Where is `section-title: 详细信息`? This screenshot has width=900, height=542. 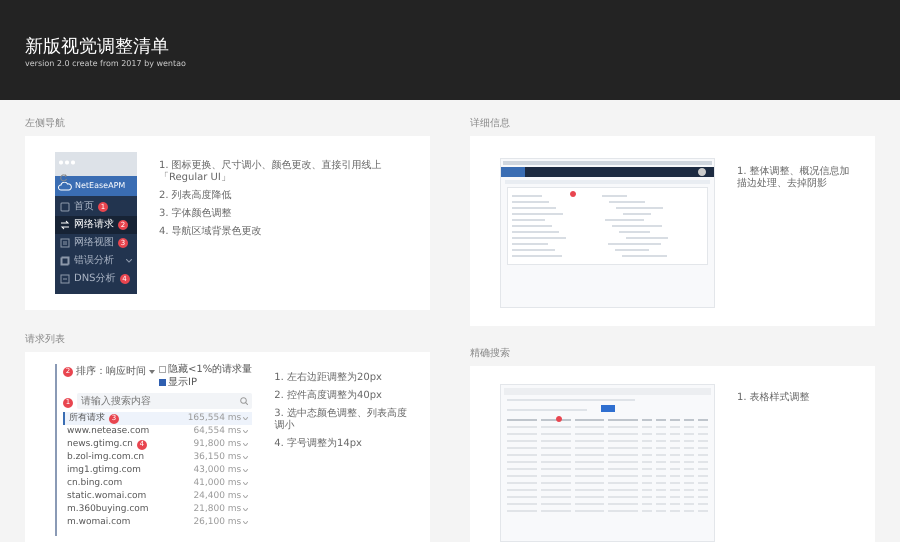
section-title: 详细信息 is located at coordinates (490, 124).